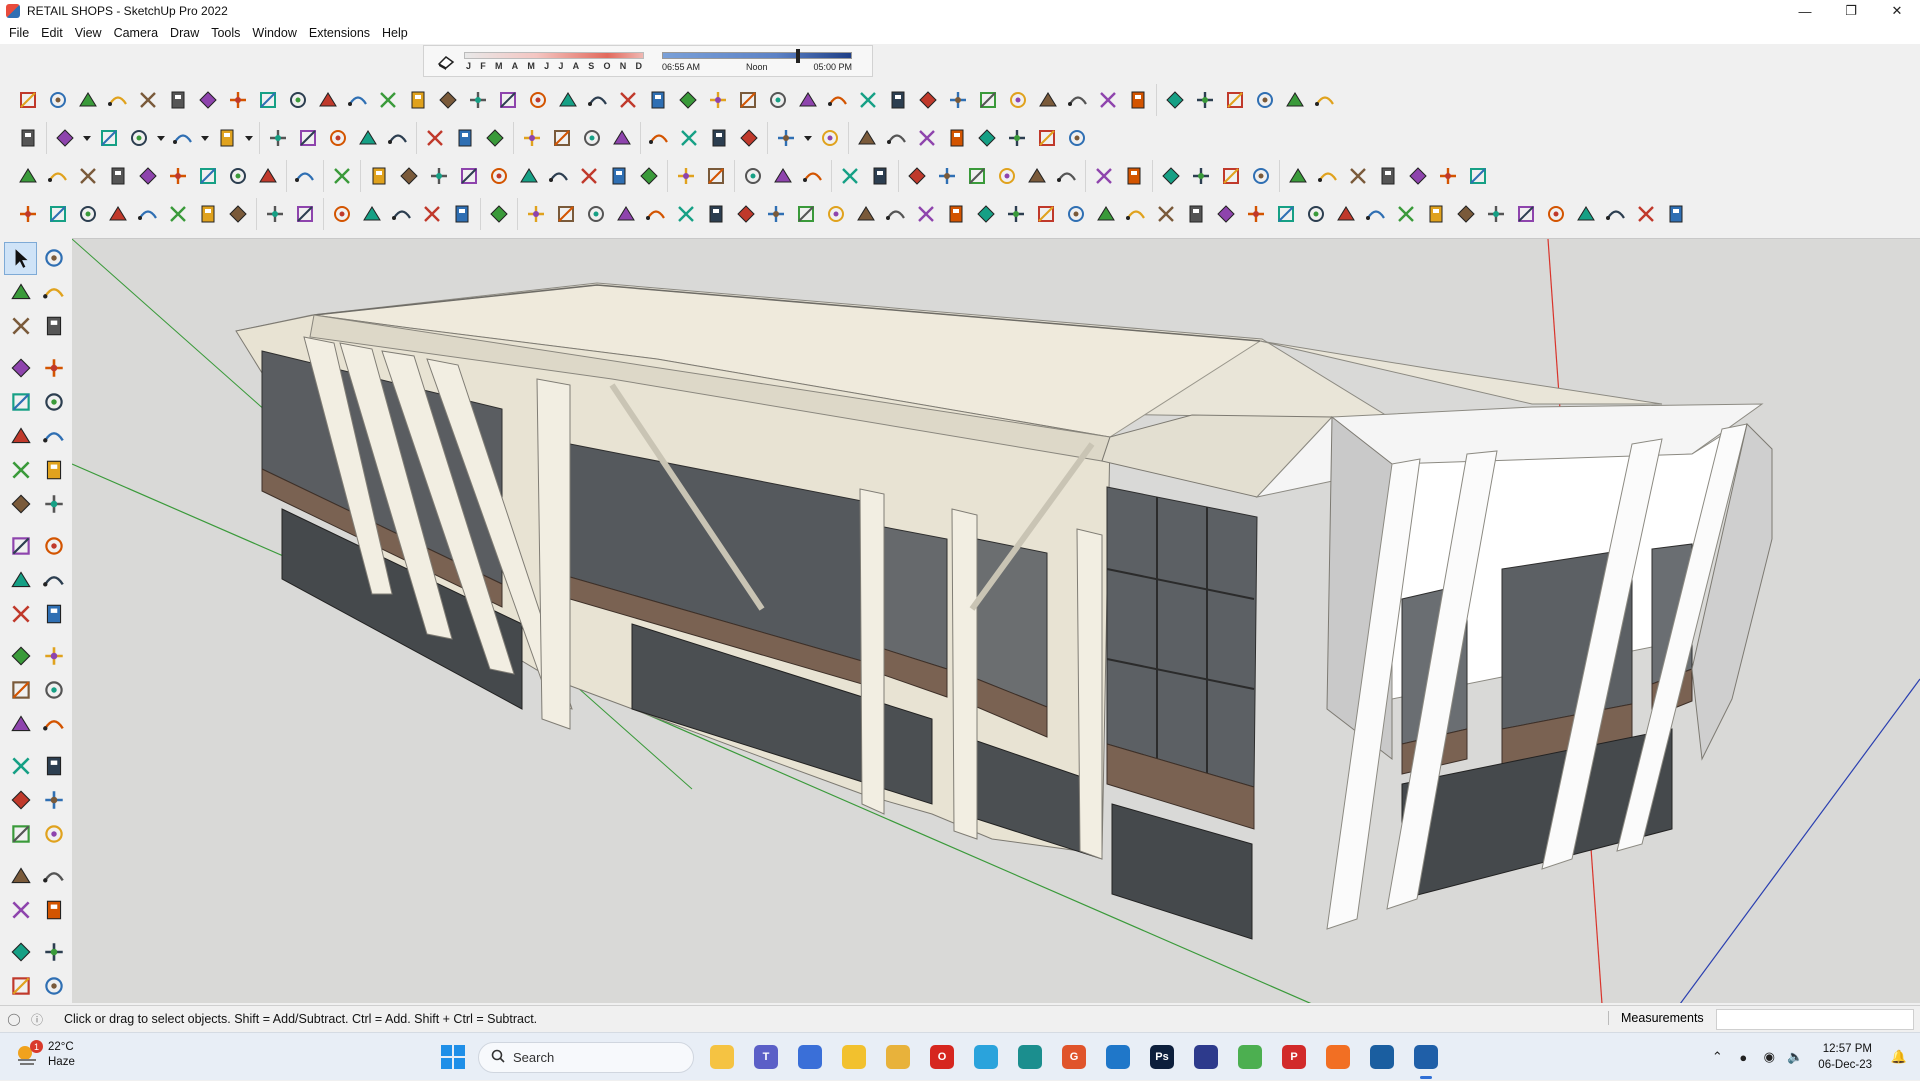  What do you see at coordinates (20, 656) in the screenshot?
I see `tape-measure-icon` at bounding box center [20, 656].